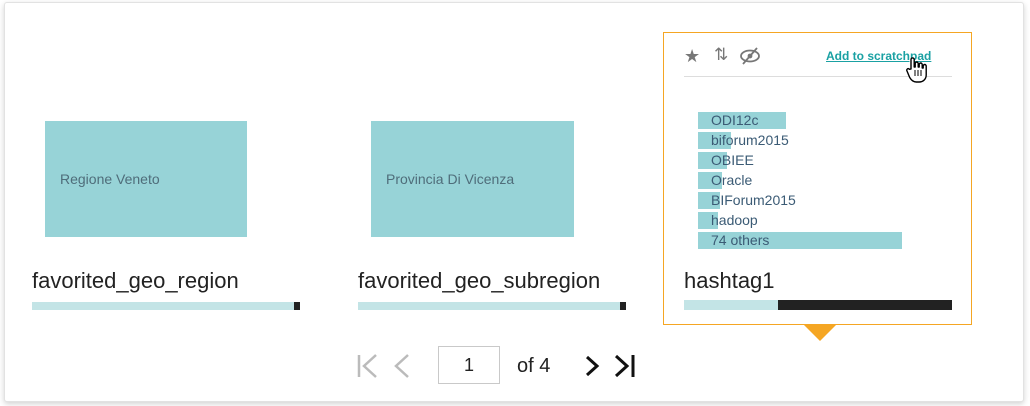  I want to click on hide-icon, so click(750, 57).